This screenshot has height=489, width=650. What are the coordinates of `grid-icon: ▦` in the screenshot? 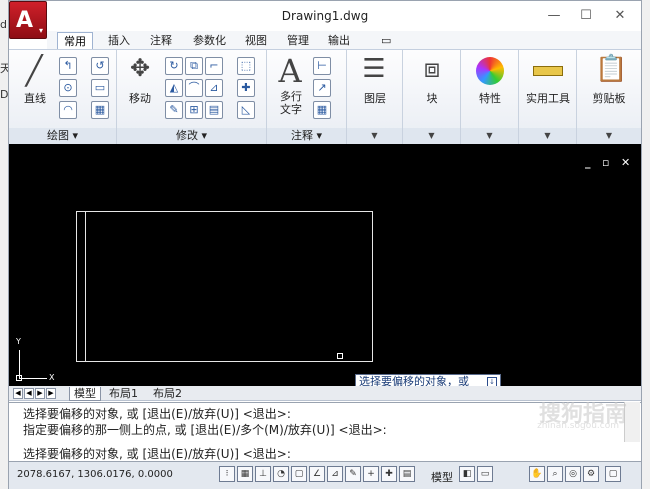 It's located at (245, 474).